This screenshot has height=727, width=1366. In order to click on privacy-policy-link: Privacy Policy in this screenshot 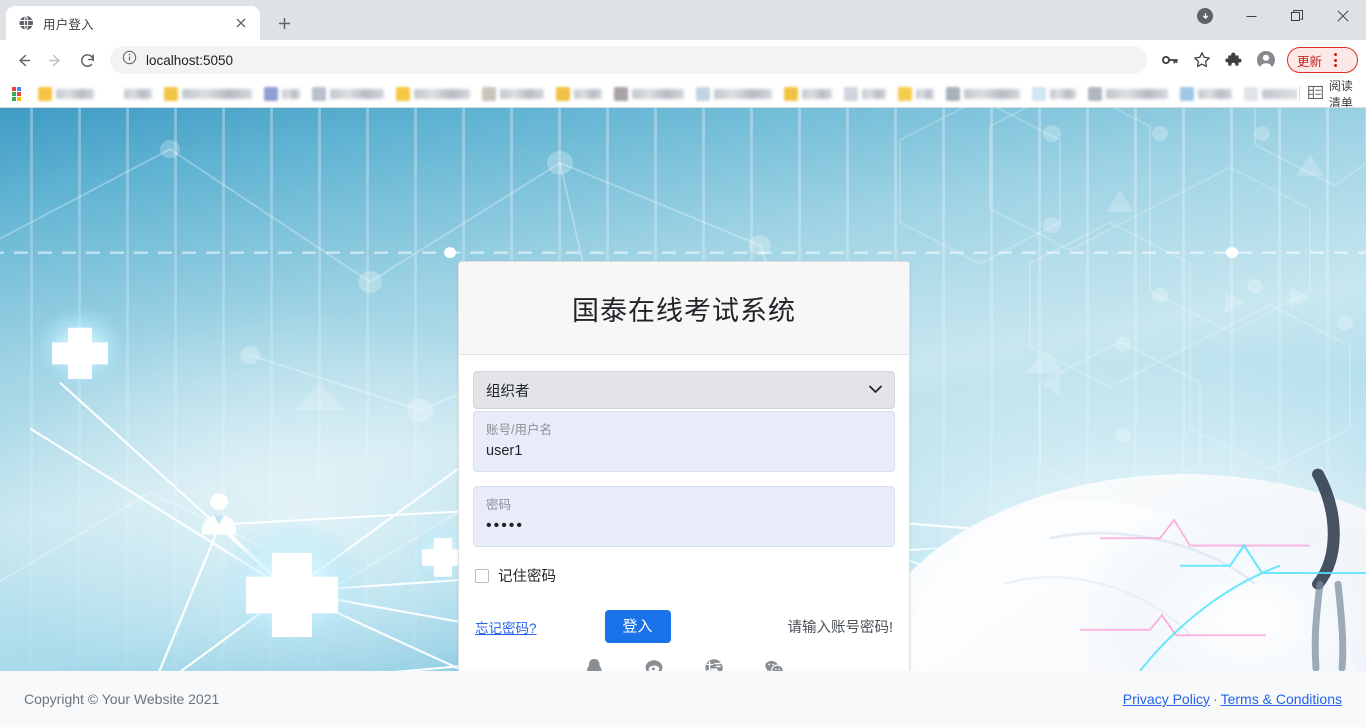, I will do `click(1166, 699)`.